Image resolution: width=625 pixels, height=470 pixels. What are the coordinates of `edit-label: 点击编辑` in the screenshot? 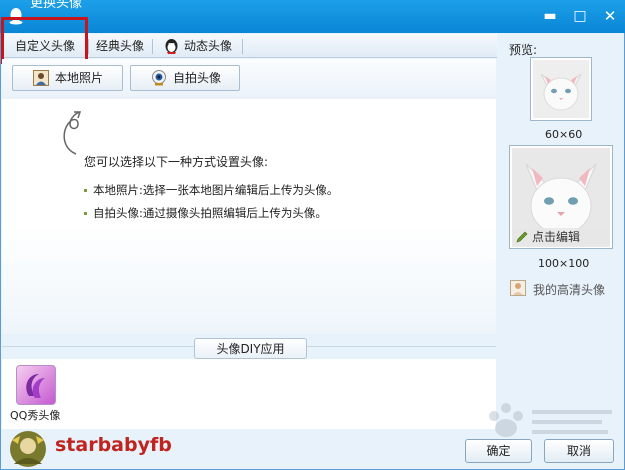 It's located at (556, 237).